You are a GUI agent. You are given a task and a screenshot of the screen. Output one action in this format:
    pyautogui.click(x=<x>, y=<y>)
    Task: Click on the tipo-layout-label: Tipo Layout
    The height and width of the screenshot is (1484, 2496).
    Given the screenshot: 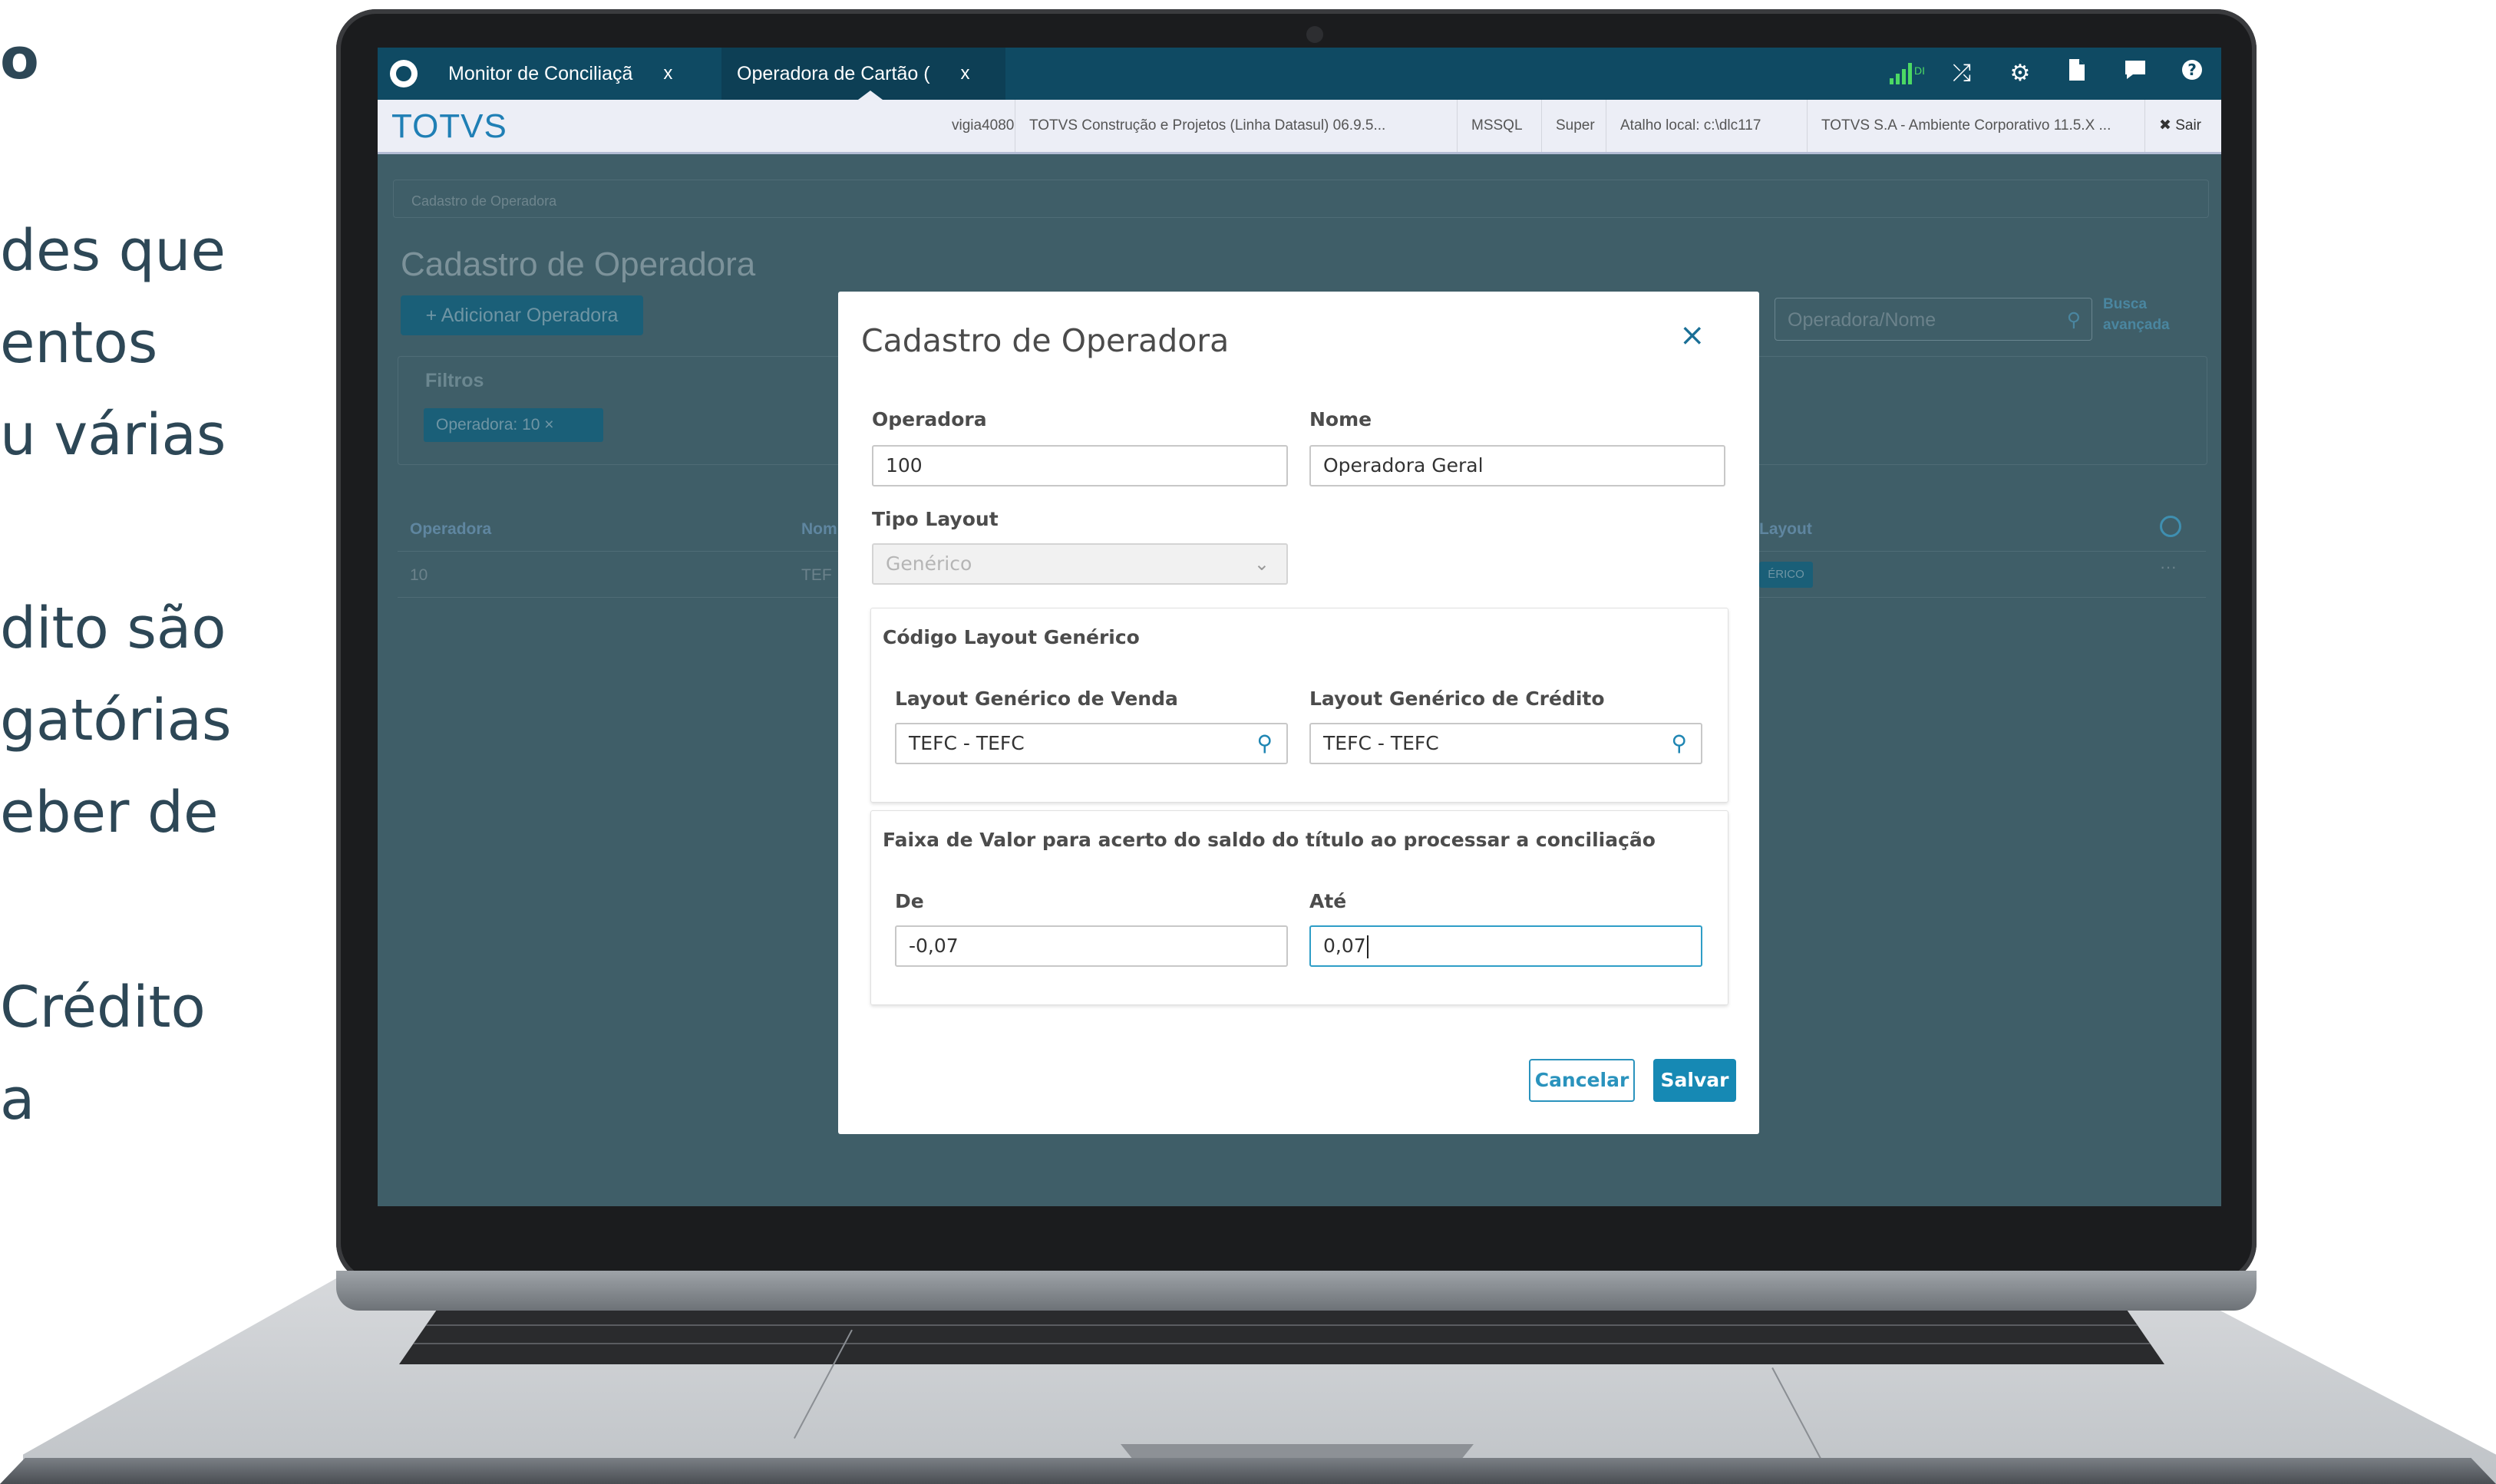 What is the action you would take?
    pyautogui.click(x=935, y=519)
    